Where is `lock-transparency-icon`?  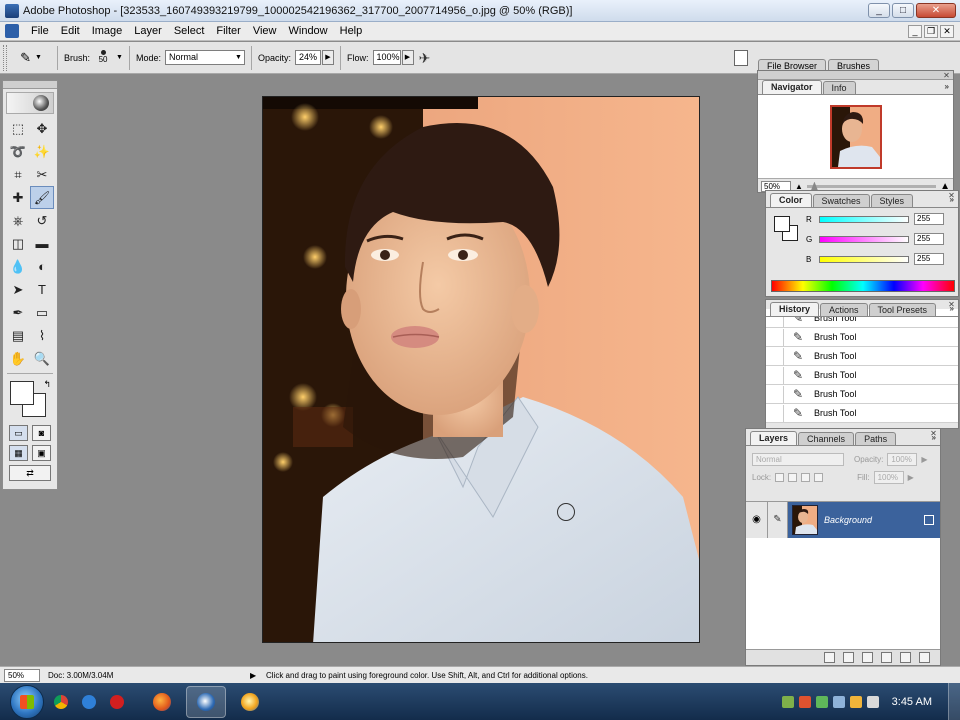 lock-transparency-icon is located at coordinates (780, 477).